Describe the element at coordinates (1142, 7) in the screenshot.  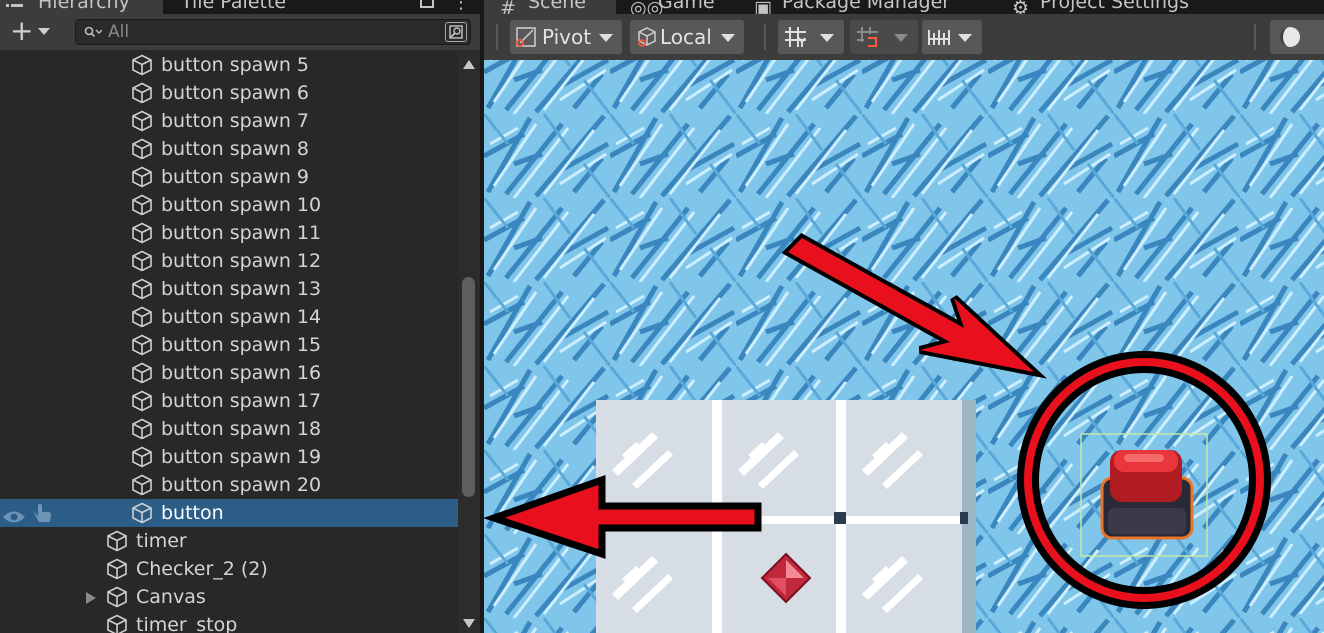
I see `tab-project-settings: ⚙ Project Settings` at that location.